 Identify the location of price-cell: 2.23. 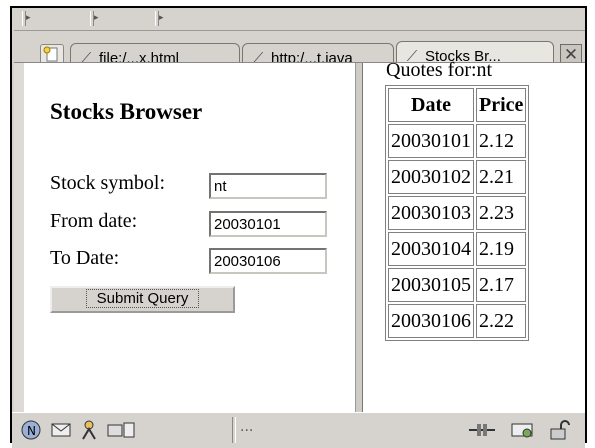
(501, 213).